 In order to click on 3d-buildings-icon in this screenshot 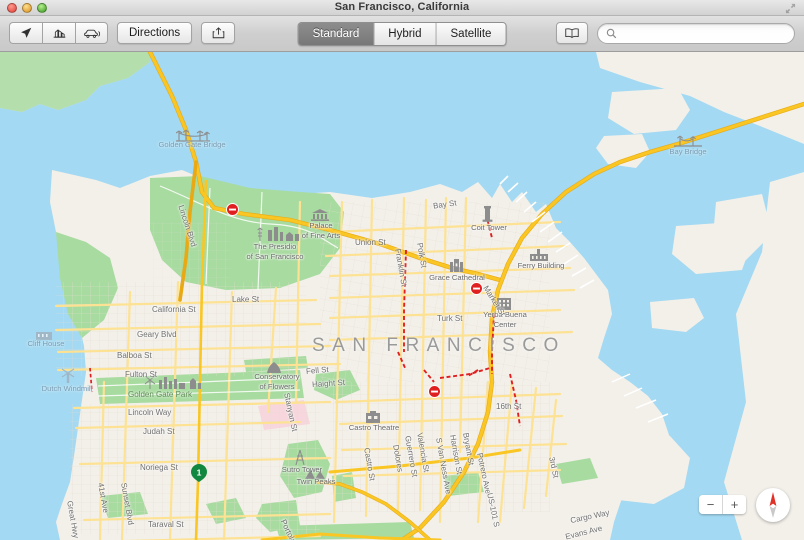, I will do `click(59, 33)`.